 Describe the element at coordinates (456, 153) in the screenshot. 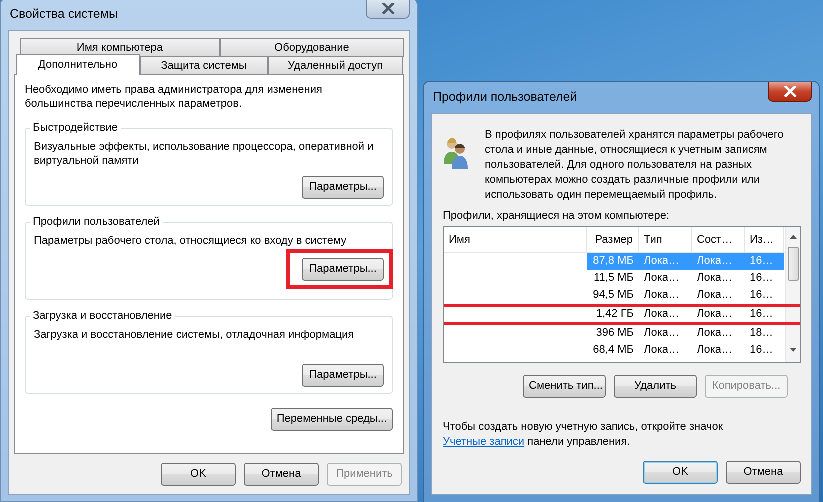

I see `users-icon` at that location.